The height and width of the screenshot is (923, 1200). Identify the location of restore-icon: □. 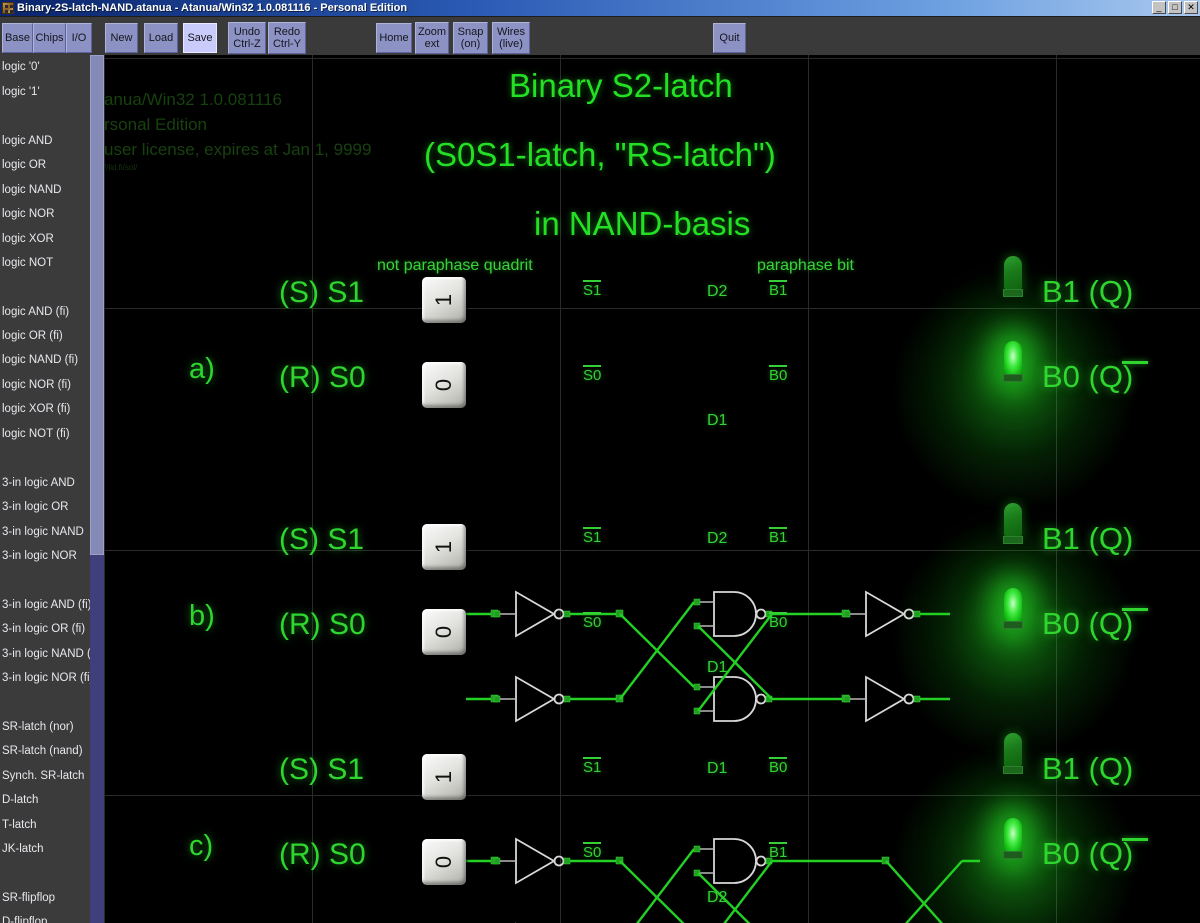
(1175, 7).